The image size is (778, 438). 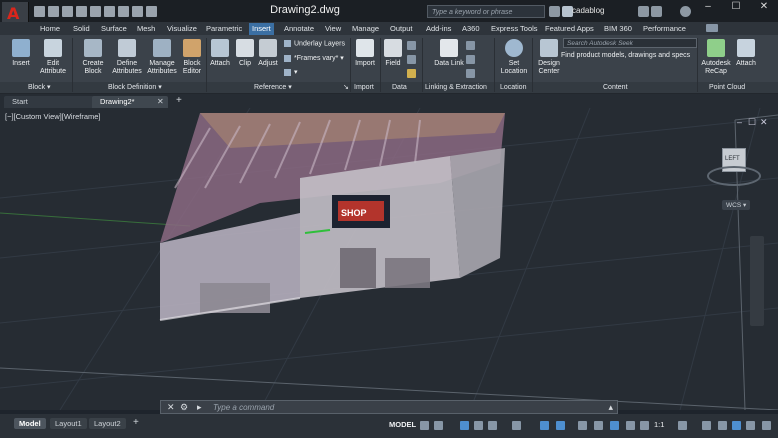 I want to click on customization-menu-icon, so click(x=766, y=425).